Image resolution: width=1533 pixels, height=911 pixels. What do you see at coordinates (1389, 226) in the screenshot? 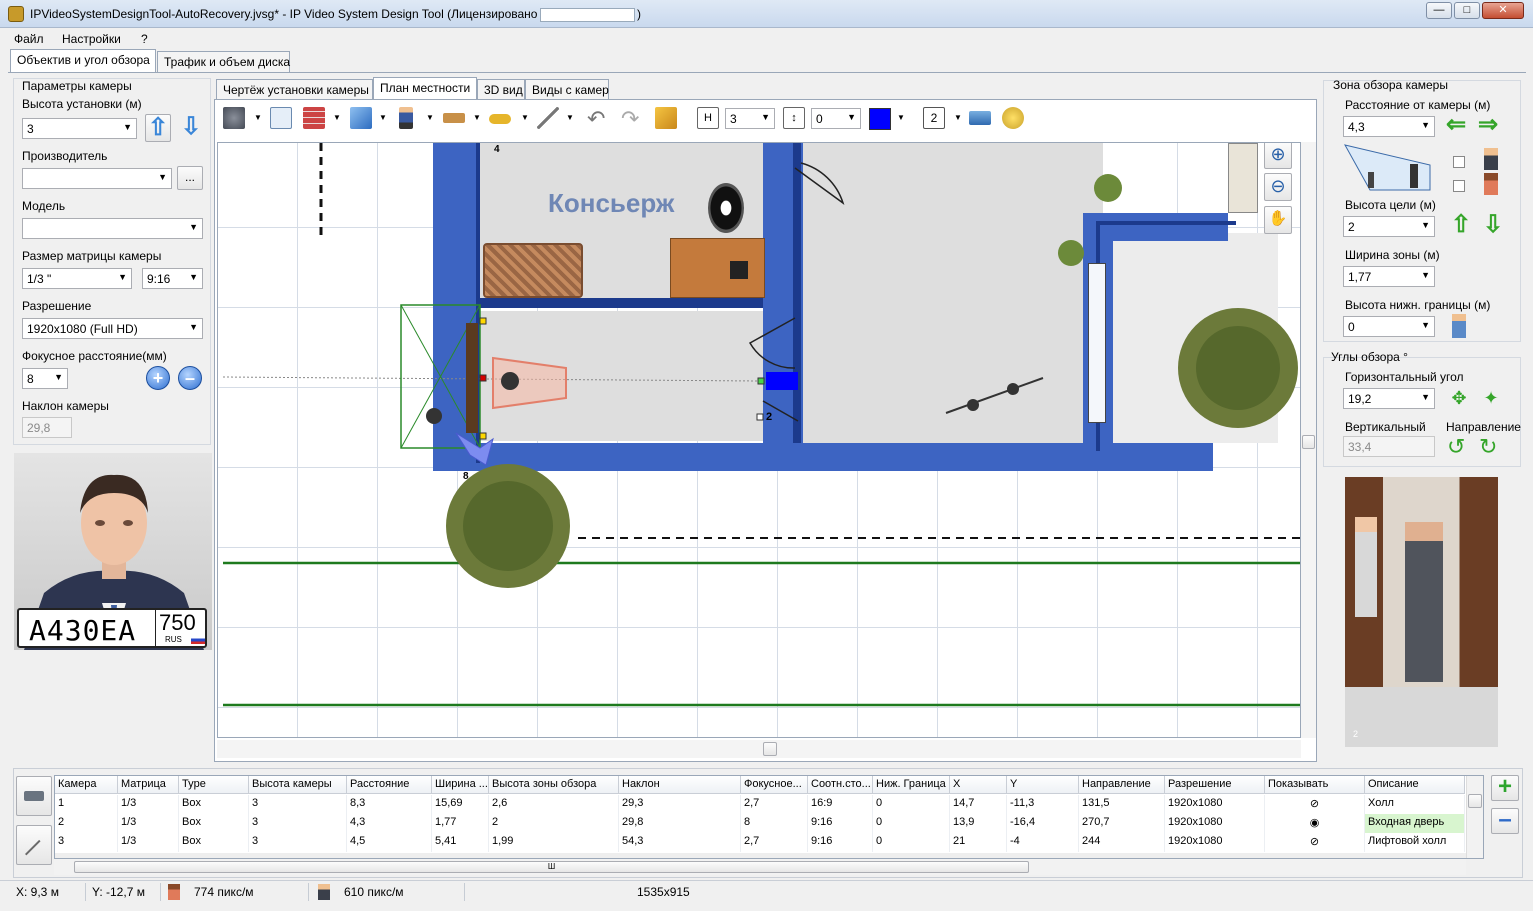
I see `target-height-combo: 2 ▼` at bounding box center [1389, 226].